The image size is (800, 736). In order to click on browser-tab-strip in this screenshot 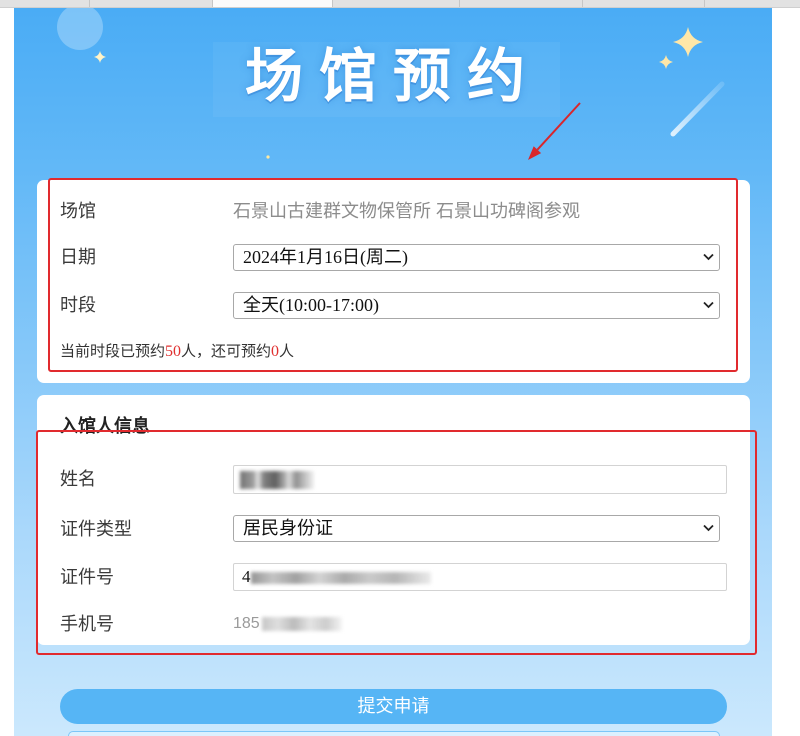, I will do `click(400, 4)`.